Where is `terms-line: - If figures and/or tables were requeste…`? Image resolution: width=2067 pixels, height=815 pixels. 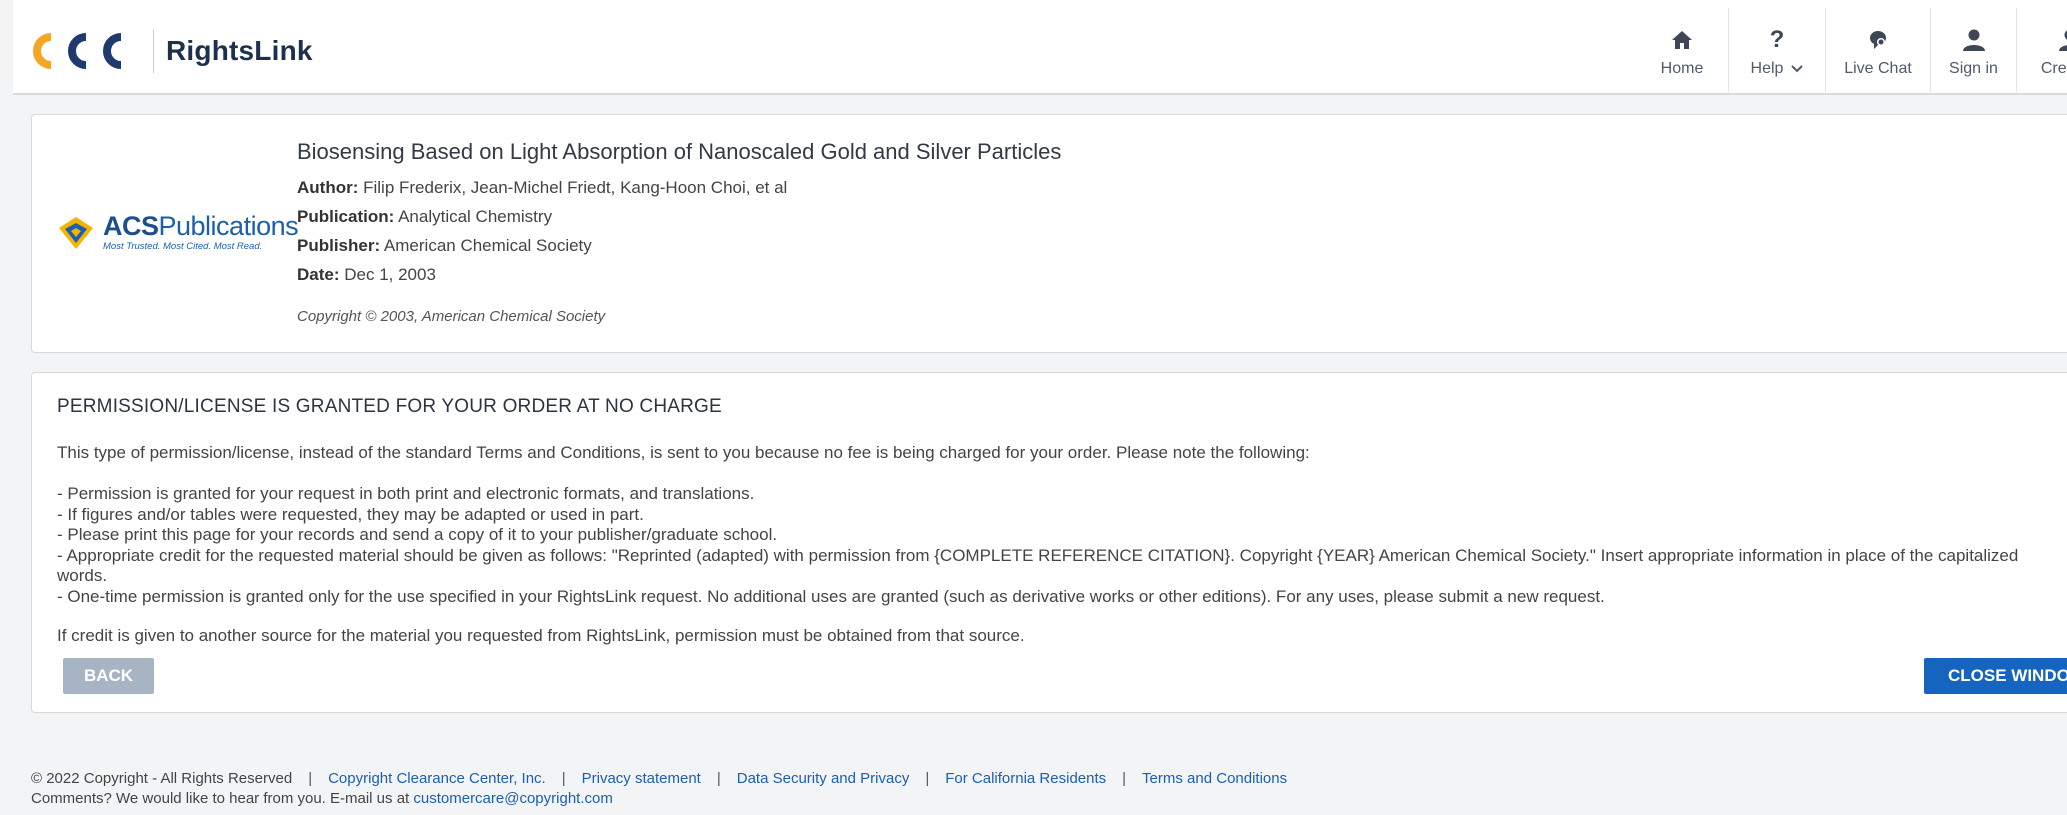
terms-line: - If figures and/or tables were requeste… is located at coordinates (350, 514).